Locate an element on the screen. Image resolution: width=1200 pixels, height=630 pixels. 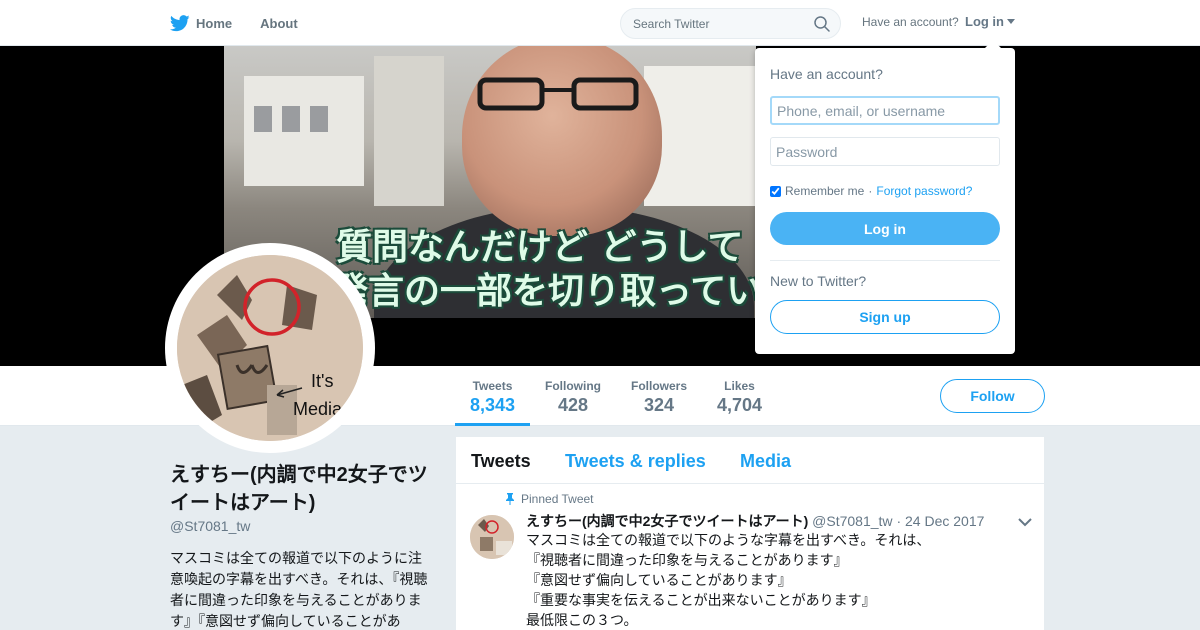
dropdown-title: Have an account? is located at coordinates (826, 74).